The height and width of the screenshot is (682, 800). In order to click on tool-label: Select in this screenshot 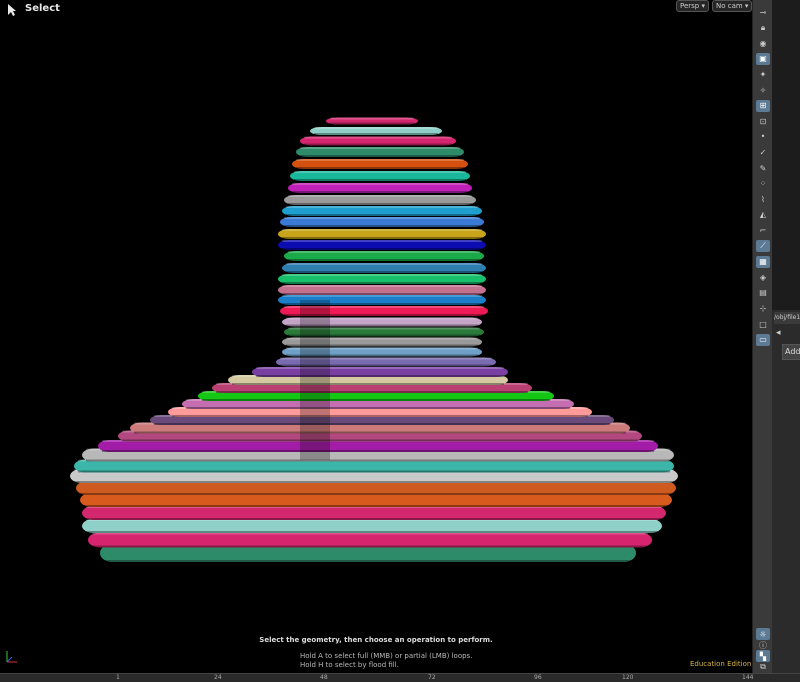, I will do `click(42, 8)`.